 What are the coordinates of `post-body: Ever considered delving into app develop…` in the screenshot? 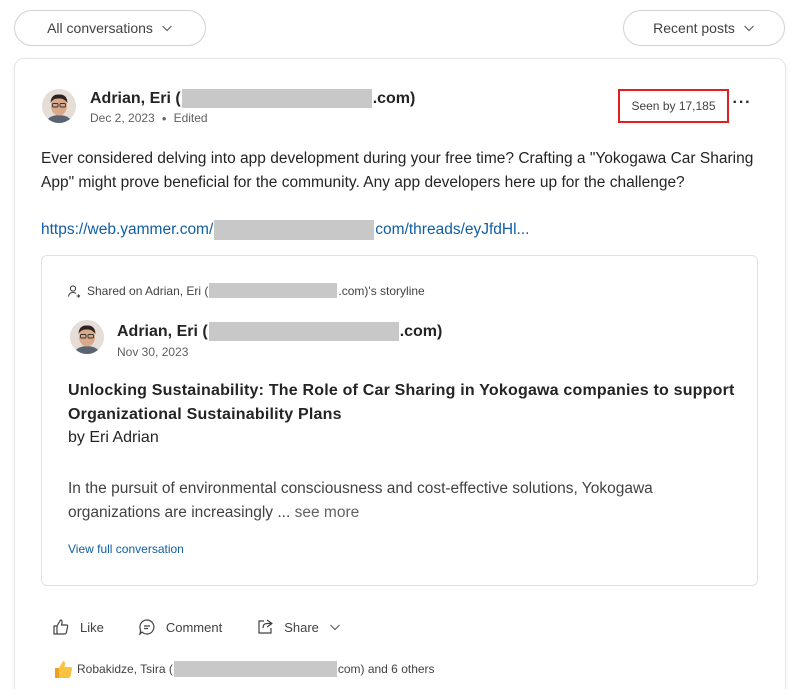 It's located at (397, 170).